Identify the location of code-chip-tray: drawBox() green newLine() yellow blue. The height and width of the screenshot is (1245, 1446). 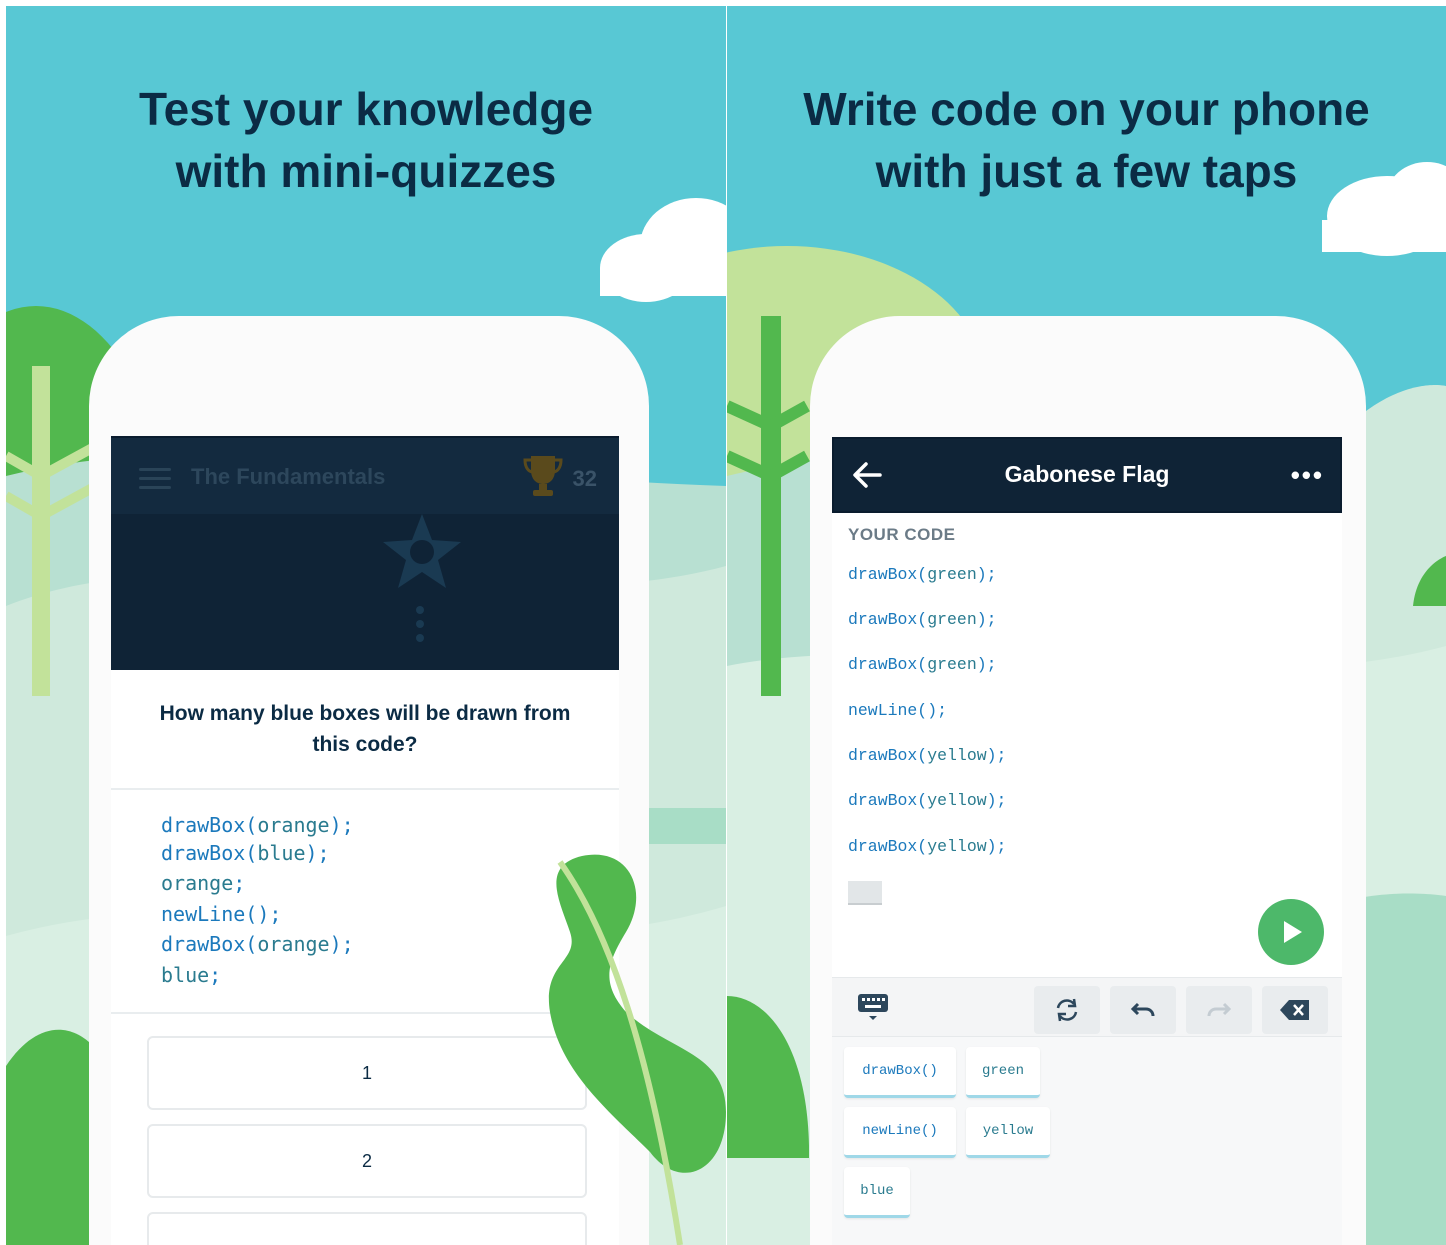
(1087, 1141).